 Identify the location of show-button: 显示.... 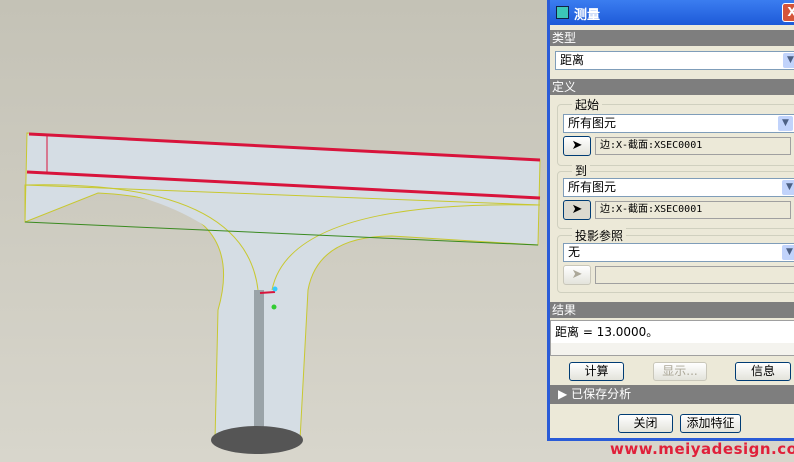
(680, 371).